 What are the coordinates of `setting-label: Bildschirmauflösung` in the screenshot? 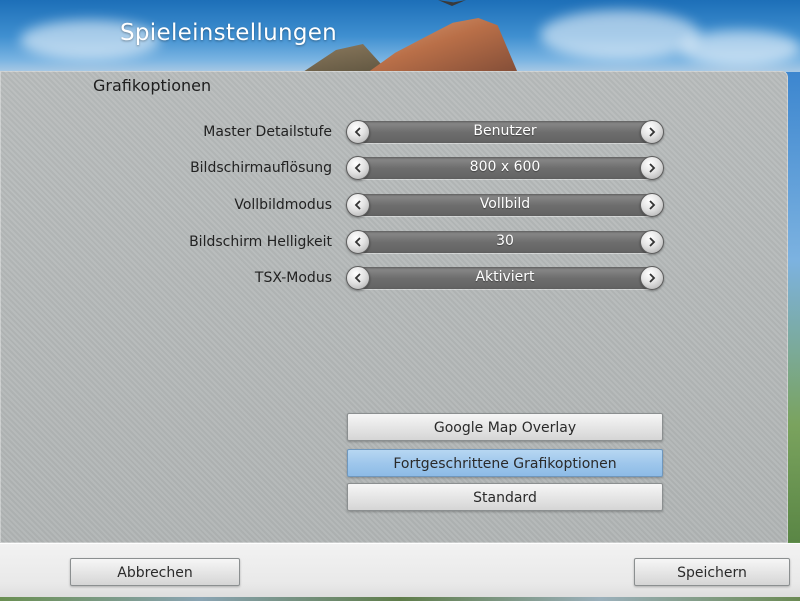 It's located at (261, 168).